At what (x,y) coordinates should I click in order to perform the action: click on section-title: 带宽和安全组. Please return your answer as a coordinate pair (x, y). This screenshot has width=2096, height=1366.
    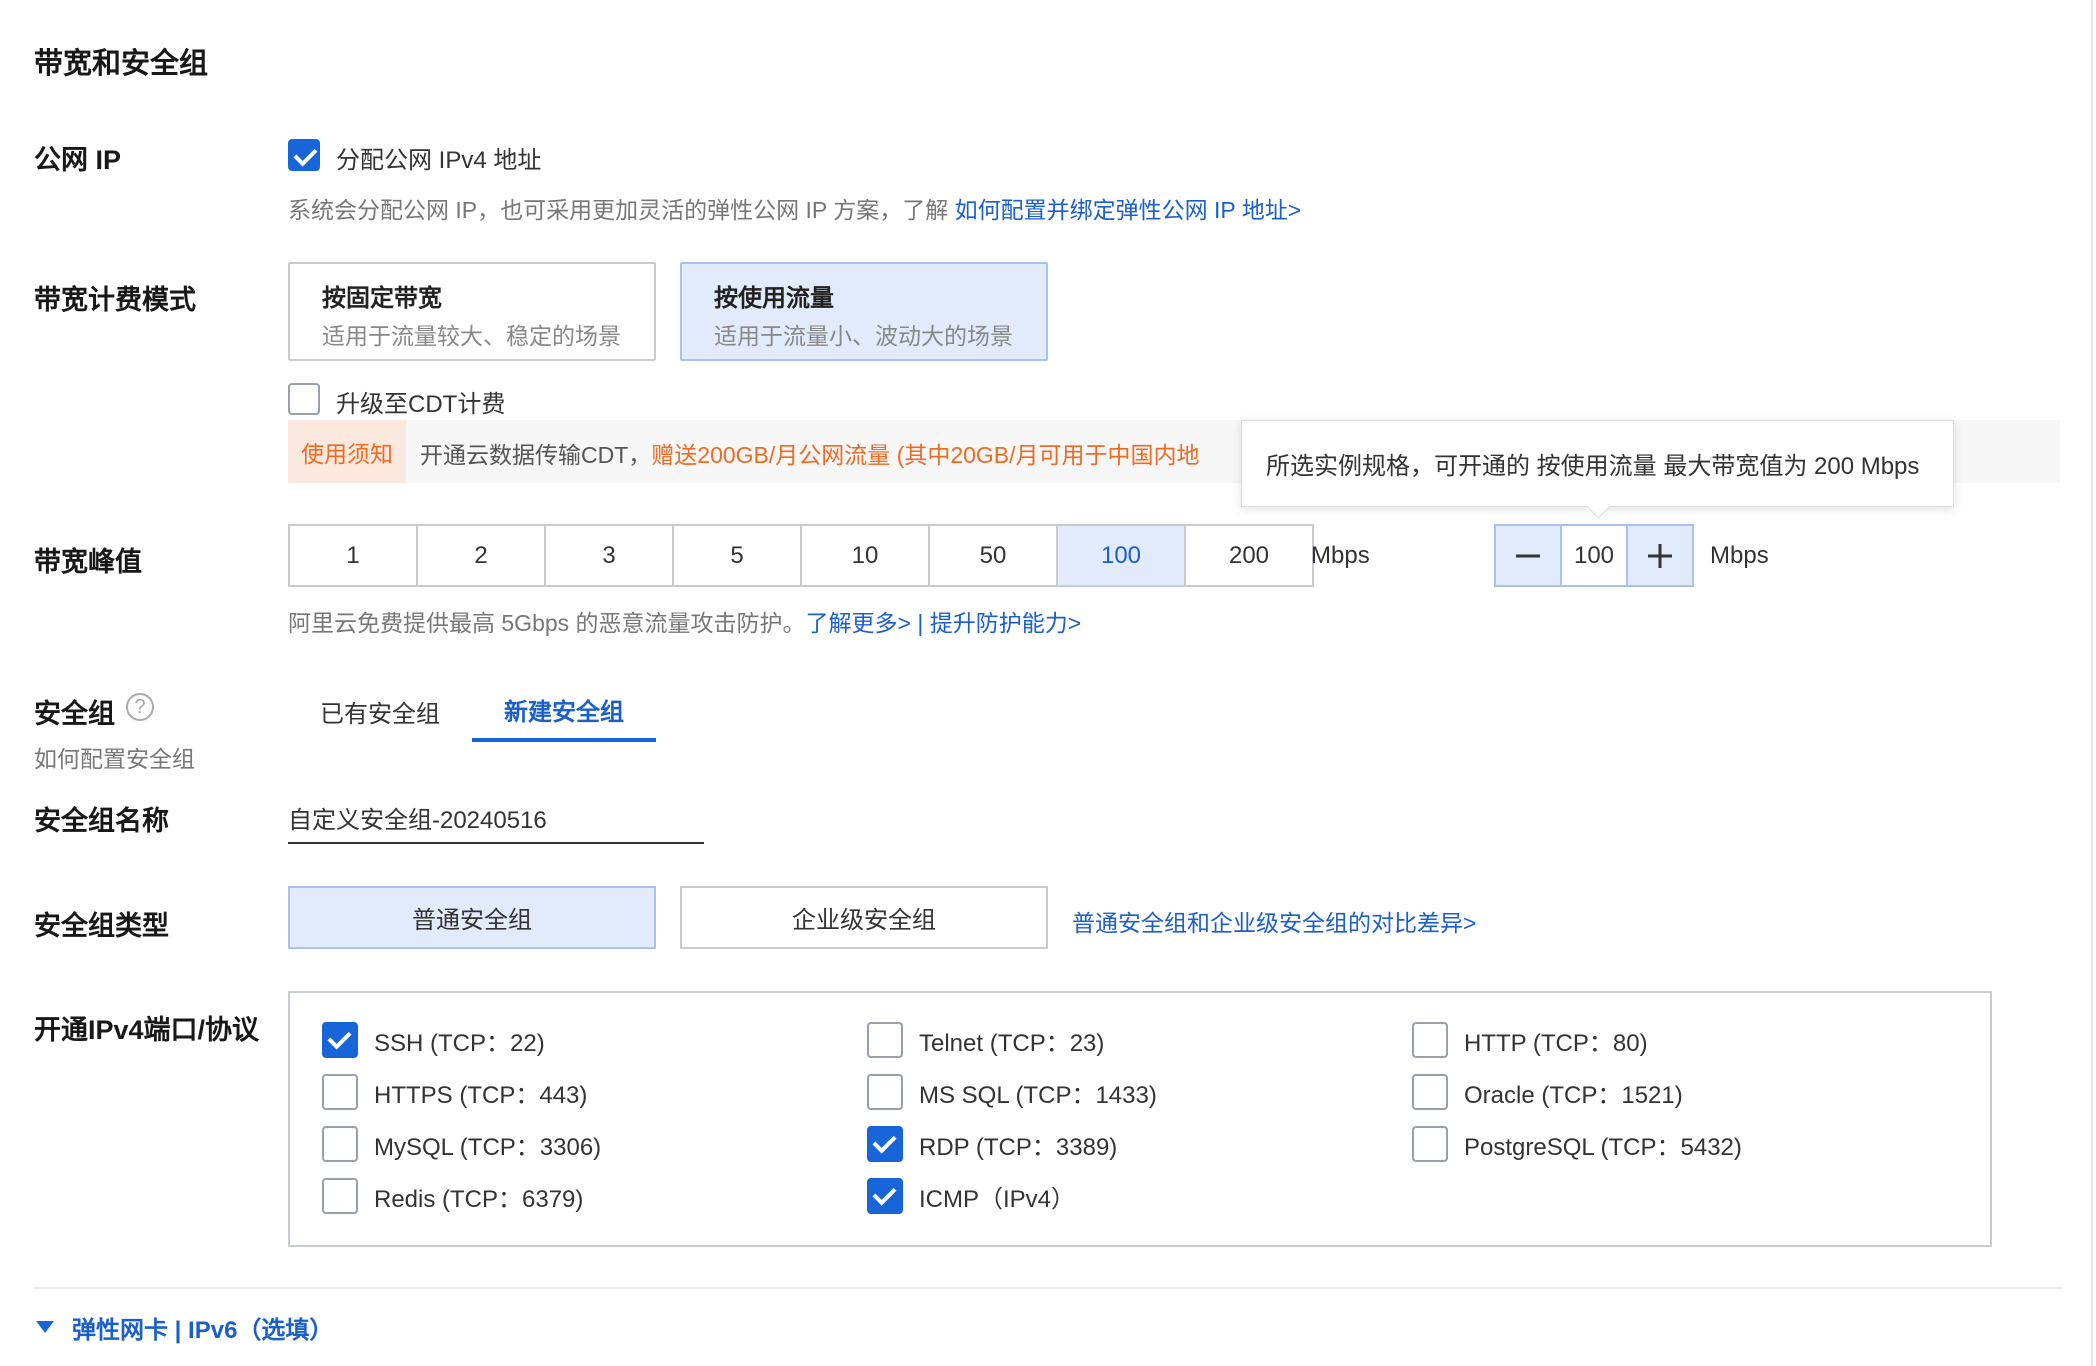
    Looking at the image, I should click on (121, 64).